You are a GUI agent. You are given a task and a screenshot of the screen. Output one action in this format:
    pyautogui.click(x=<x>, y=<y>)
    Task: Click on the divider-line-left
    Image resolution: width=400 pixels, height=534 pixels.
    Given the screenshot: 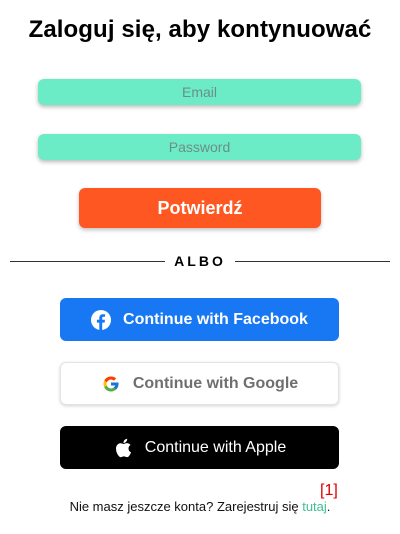 What is the action you would take?
    pyautogui.click(x=88, y=261)
    